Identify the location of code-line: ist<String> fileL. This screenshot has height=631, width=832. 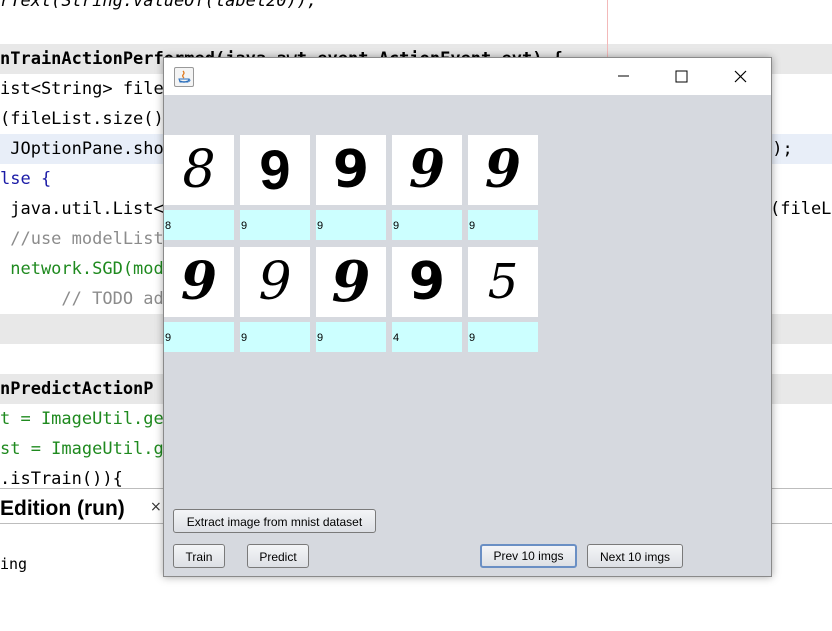
(87, 89).